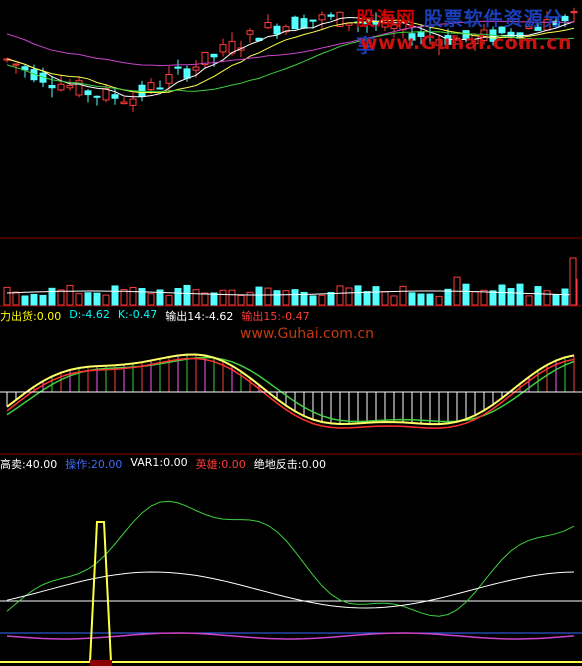  Describe the element at coordinates (101, 663) in the screenshot. I see `bottom-signal-block` at that location.